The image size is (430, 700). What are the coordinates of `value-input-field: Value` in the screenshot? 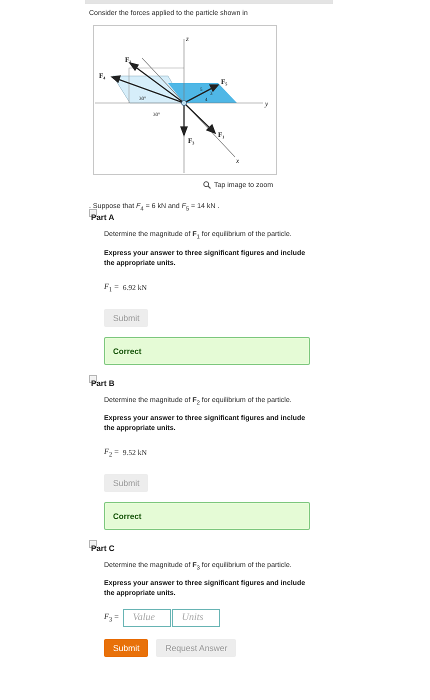 It's located at (146, 617).